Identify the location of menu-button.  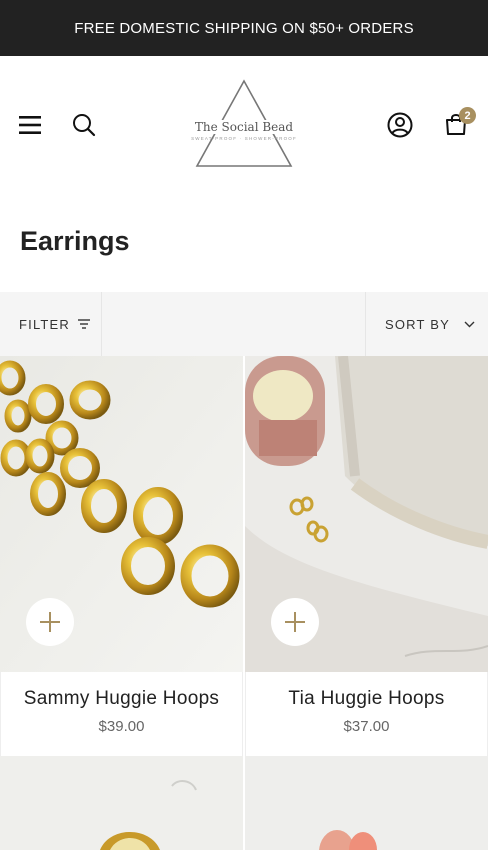
(30, 125).